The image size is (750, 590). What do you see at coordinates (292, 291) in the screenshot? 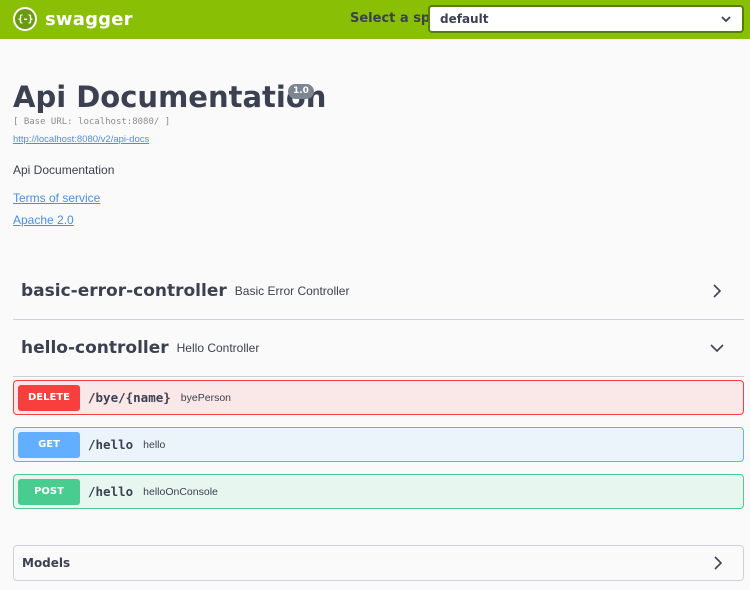
I see `tag-description: Basic Error Controller` at bounding box center [292, 291].